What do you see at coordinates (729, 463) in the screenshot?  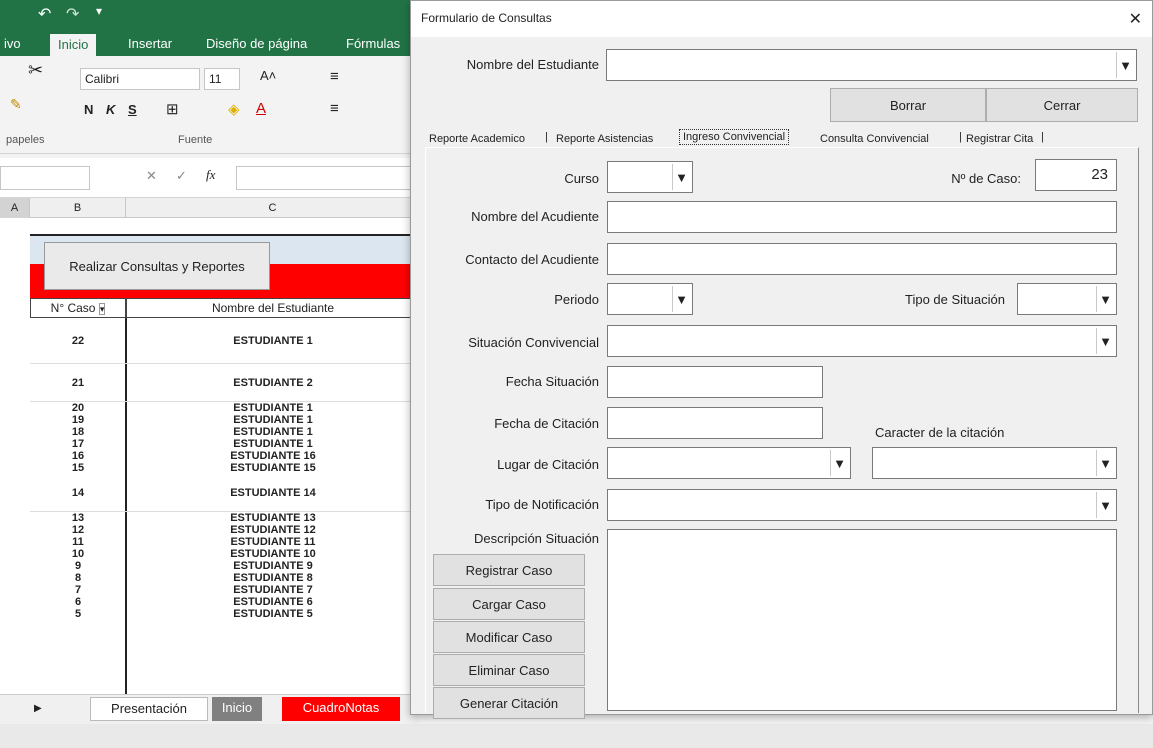 I see `lugar-select: ▼` at bounding box center [729, 463].